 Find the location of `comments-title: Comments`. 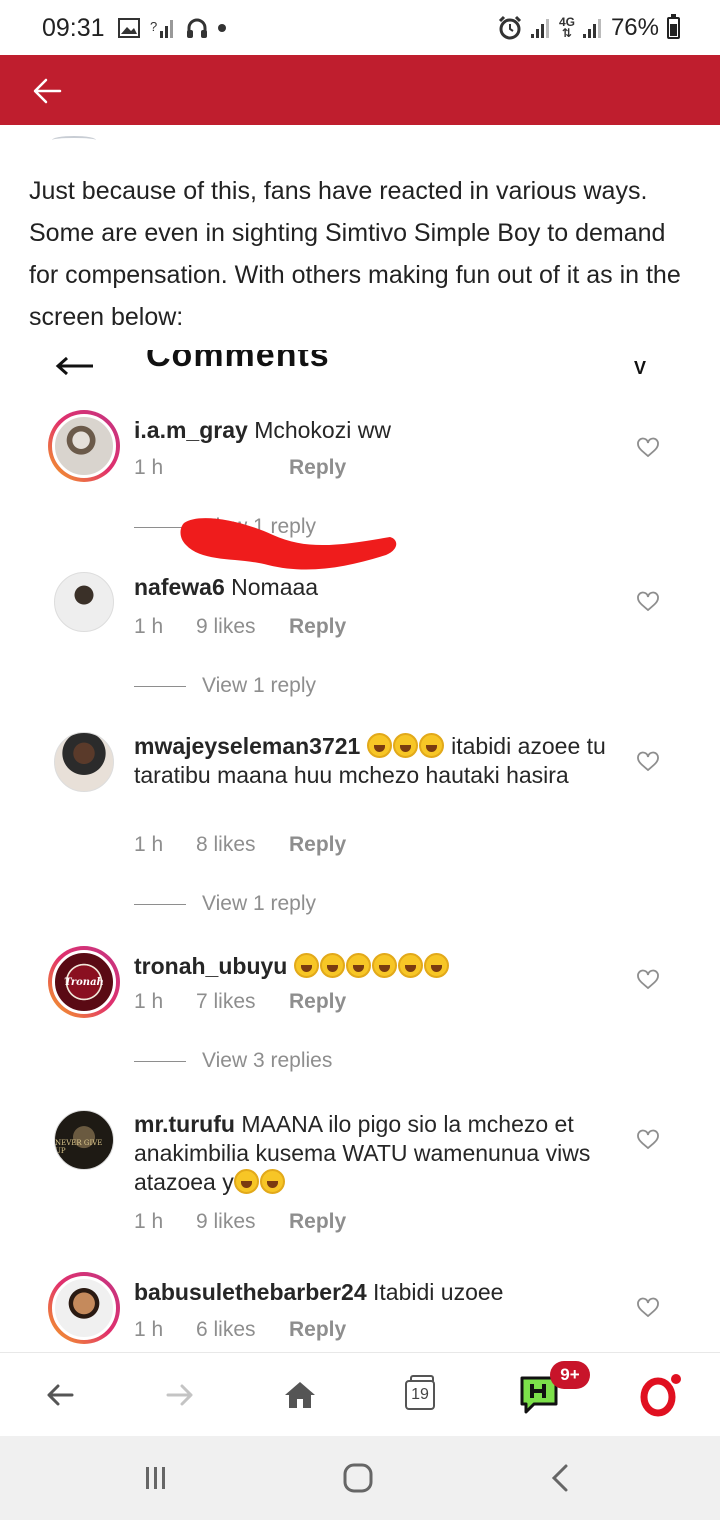

comments-title: Comments is located at coordinates (238, 362).